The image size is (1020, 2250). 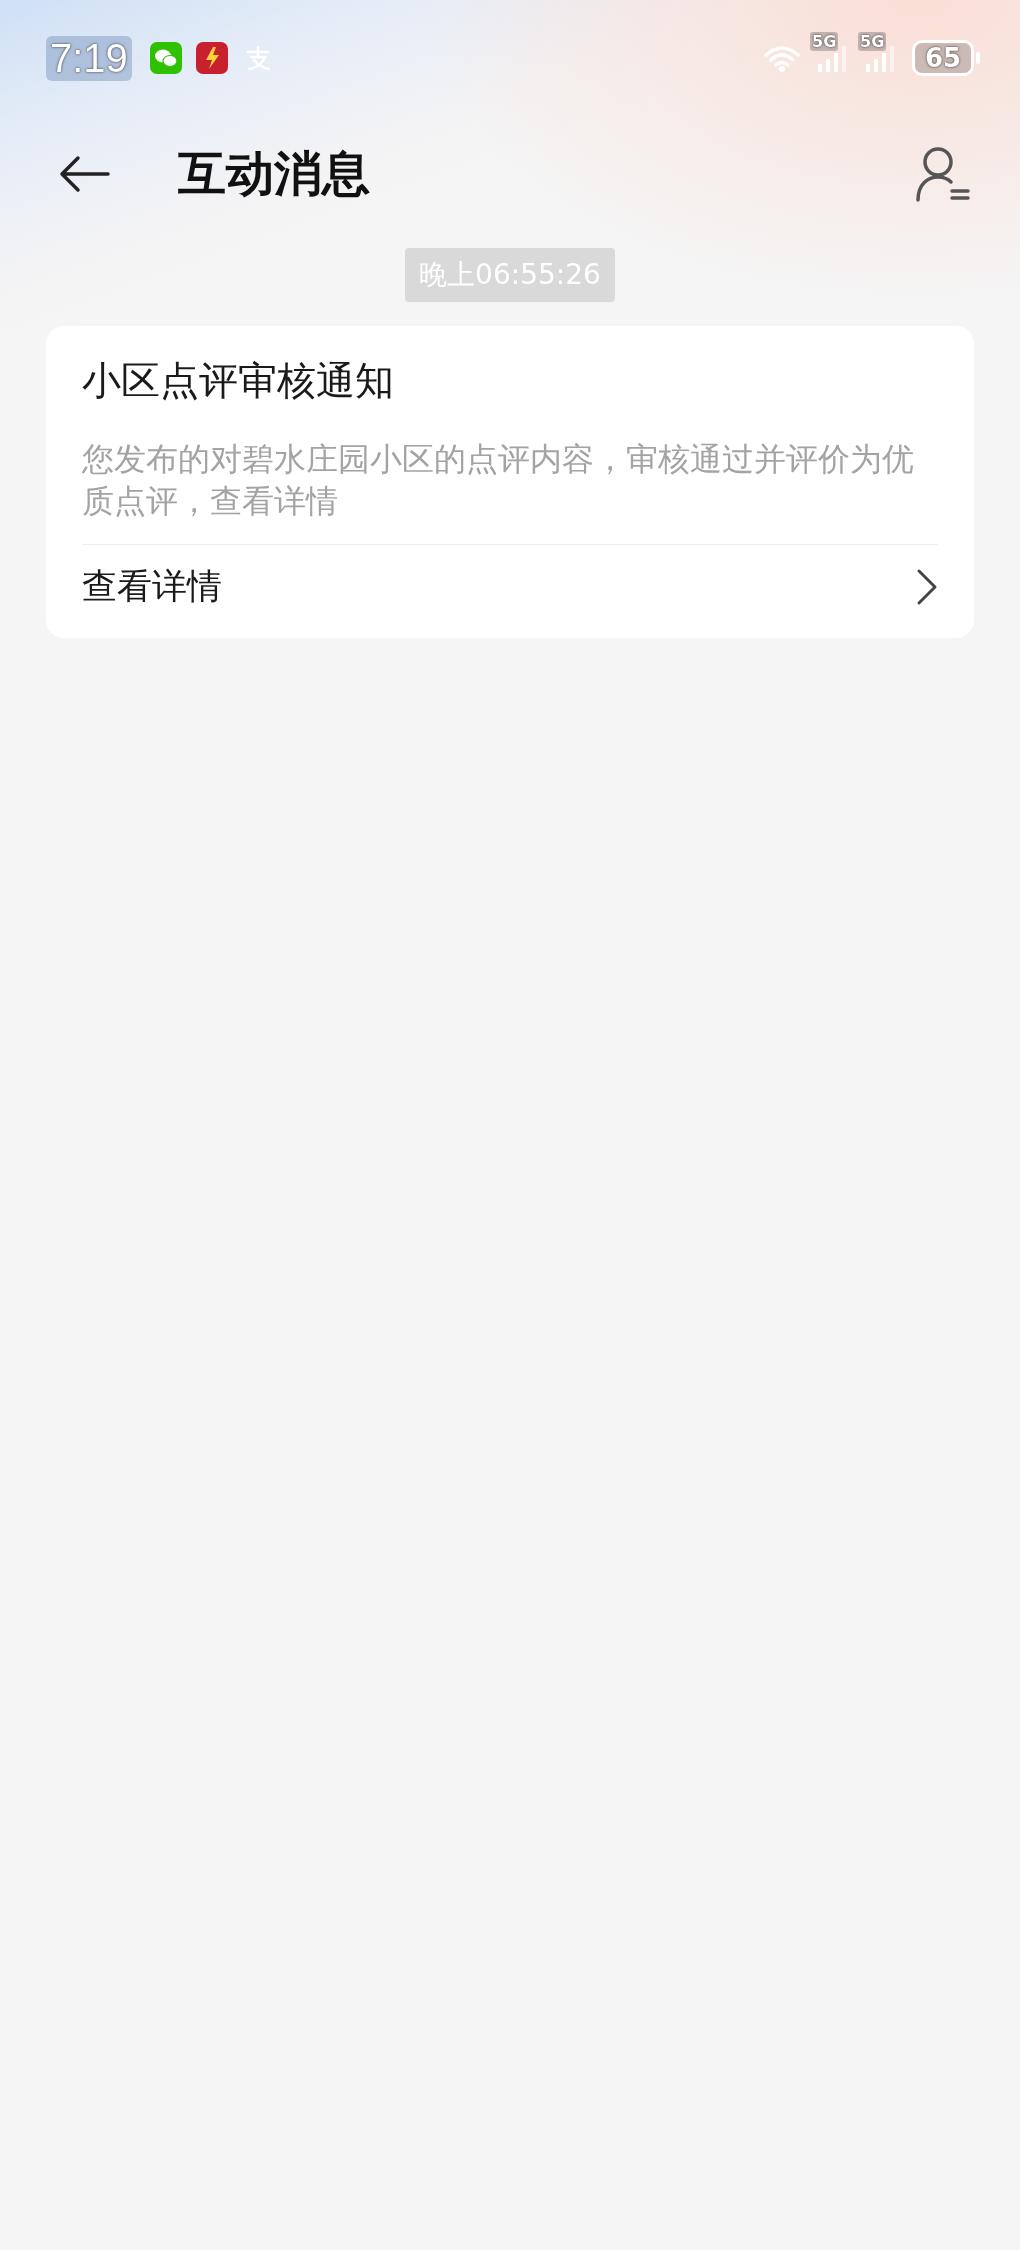 I want to click on app-icon, so click(x=211, y=58).